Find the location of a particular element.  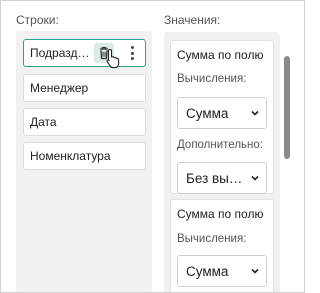

row-field-label: Дата is located at coordinates (43, 122).